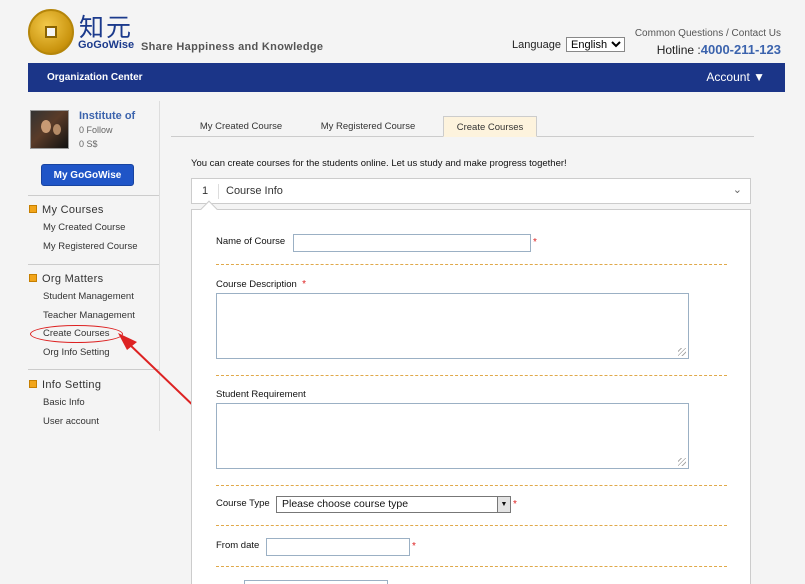 This screenshot has width=805, height=584. I want to click on balance: 0 S$, so click(88, 144).